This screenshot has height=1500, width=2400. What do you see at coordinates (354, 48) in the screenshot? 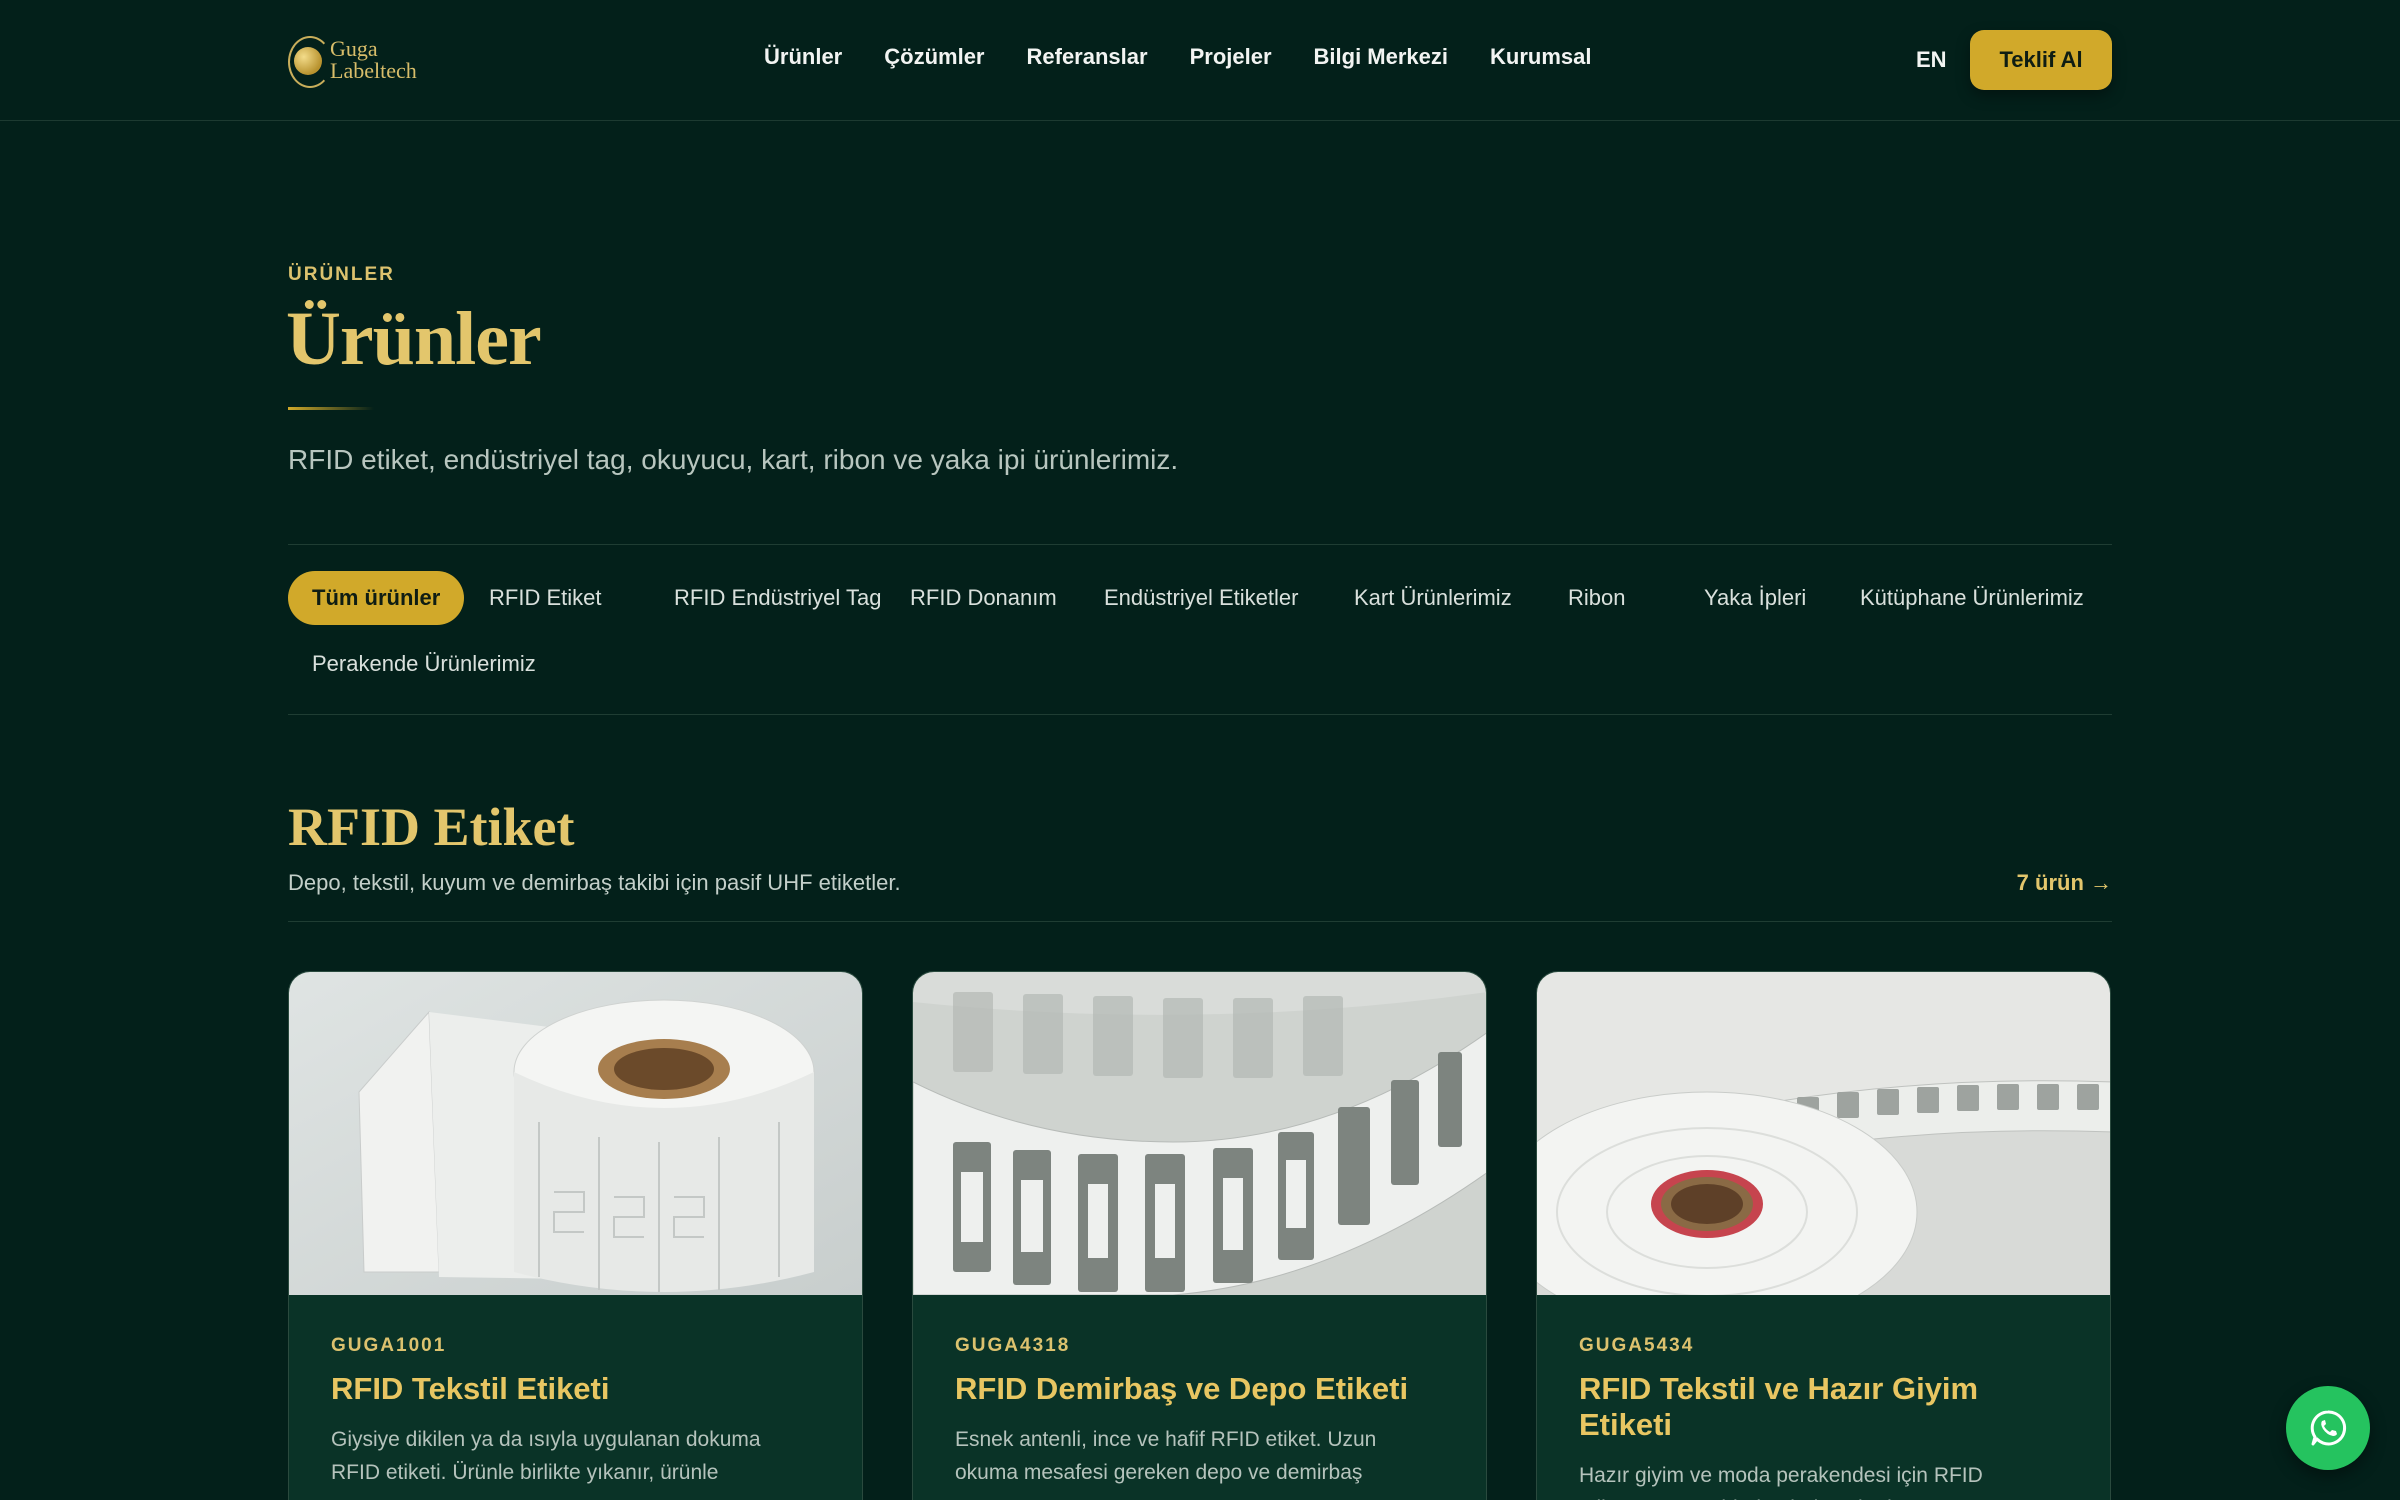
I see `brand-line-1: Guga` at bounding box center [354, 48].